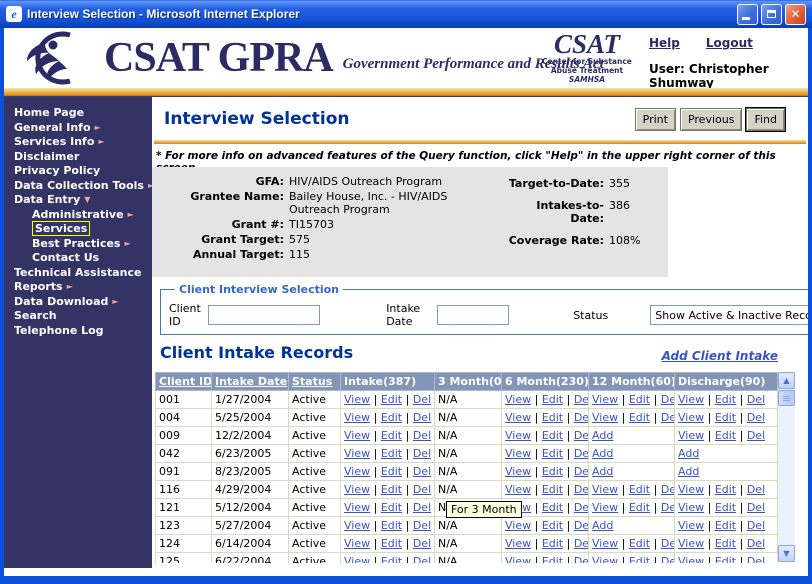 The width and height of the screenshot is (812, 584). I want to click on status-select: Show Active & Inactive Records ▼, so click(729, 315).